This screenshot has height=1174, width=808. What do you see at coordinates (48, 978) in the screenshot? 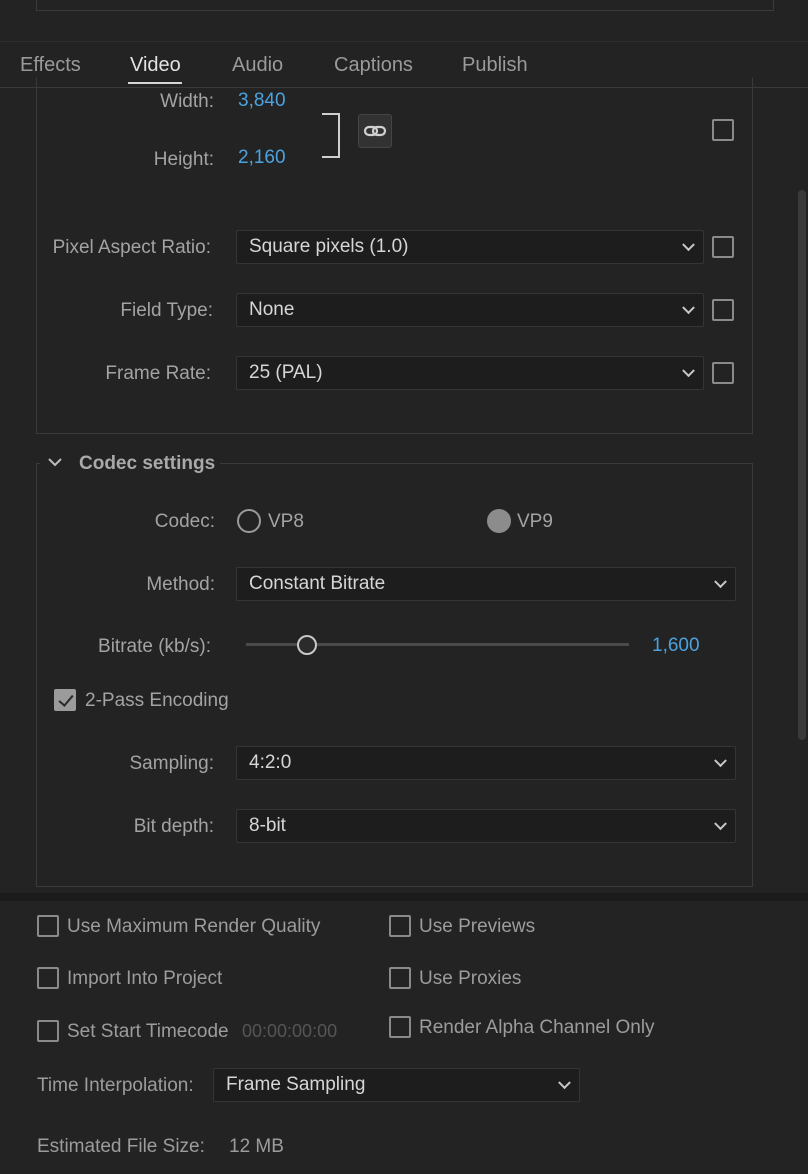
I see `import-into-project-checkbox` at bounding box center [48, 978].